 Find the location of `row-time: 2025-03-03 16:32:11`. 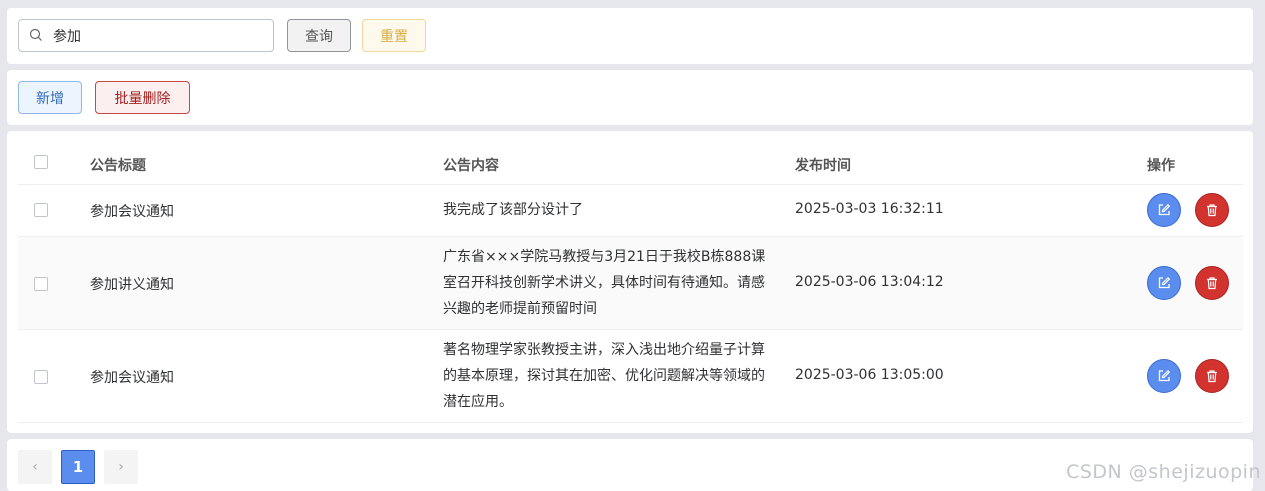

row-time: 2025-03-03 16:32:11 is located at coordinates (869, 209).